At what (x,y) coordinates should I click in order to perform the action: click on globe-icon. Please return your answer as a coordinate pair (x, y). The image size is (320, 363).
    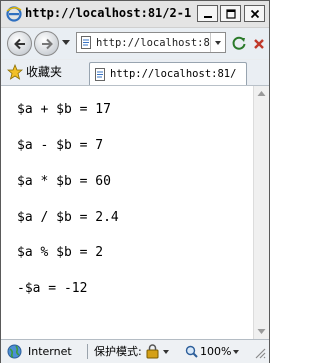
    Looking at the image, I should click on (14, 351).